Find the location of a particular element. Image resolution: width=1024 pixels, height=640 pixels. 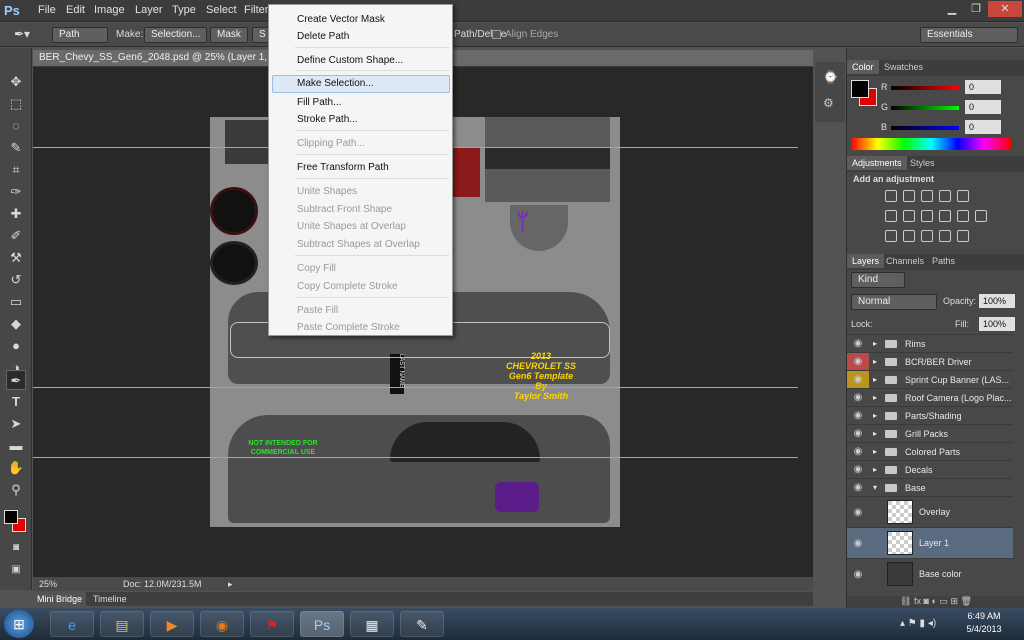

menu-item-create-vector-mask: Create Vector Mask is located at coordinates (341, 20).